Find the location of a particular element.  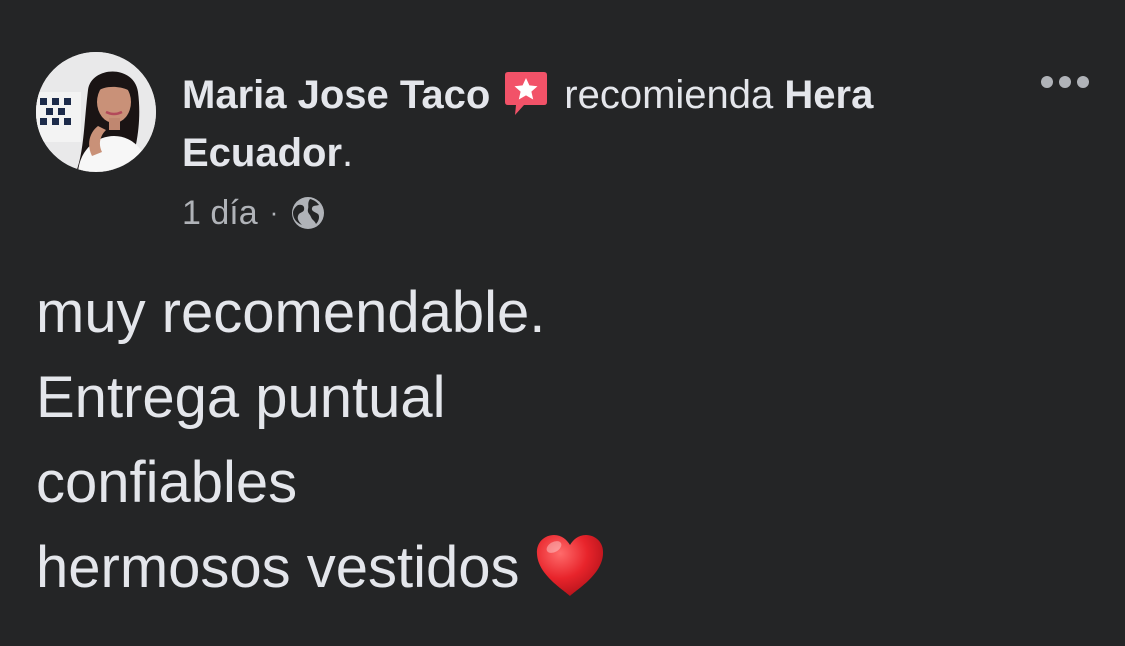

body-line-with-emoji: hermosos vestidos is located at coordinates (321, 567).